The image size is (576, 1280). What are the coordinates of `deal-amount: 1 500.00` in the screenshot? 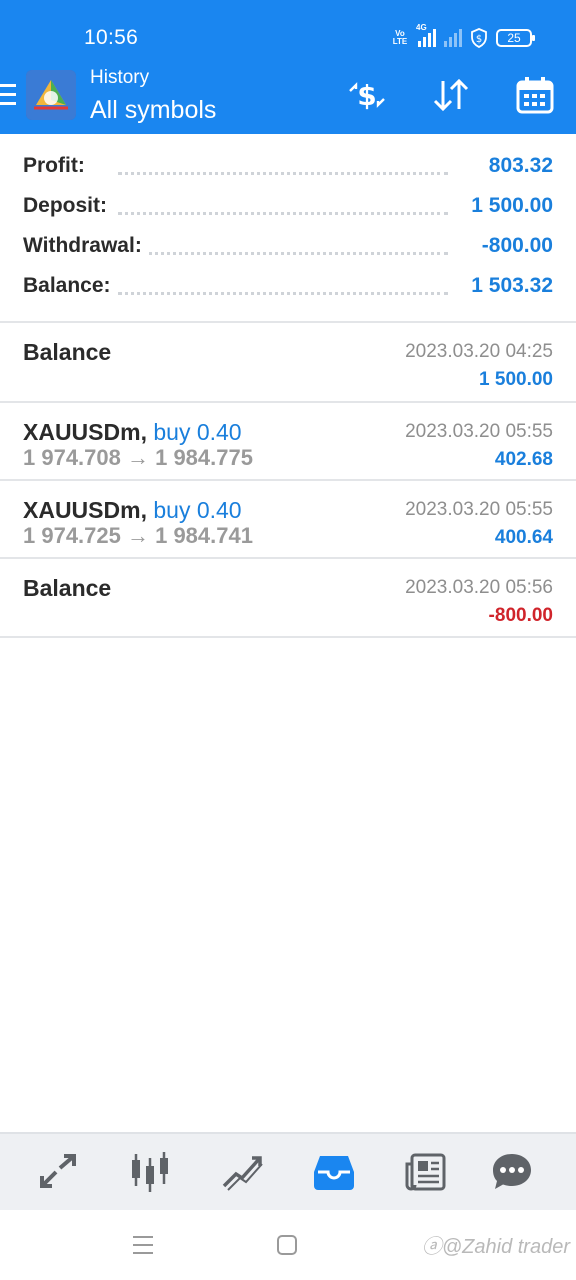 It's located at (516, 379).